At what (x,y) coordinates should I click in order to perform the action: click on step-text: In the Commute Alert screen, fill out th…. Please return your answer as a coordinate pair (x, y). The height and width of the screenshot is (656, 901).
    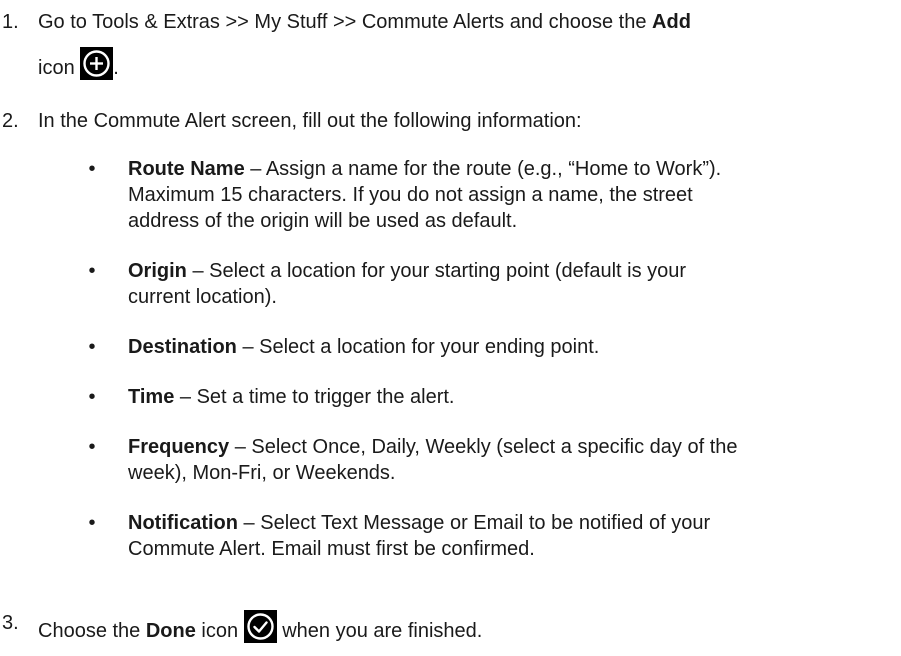
    Looking at the image, I should click on (310, 121).